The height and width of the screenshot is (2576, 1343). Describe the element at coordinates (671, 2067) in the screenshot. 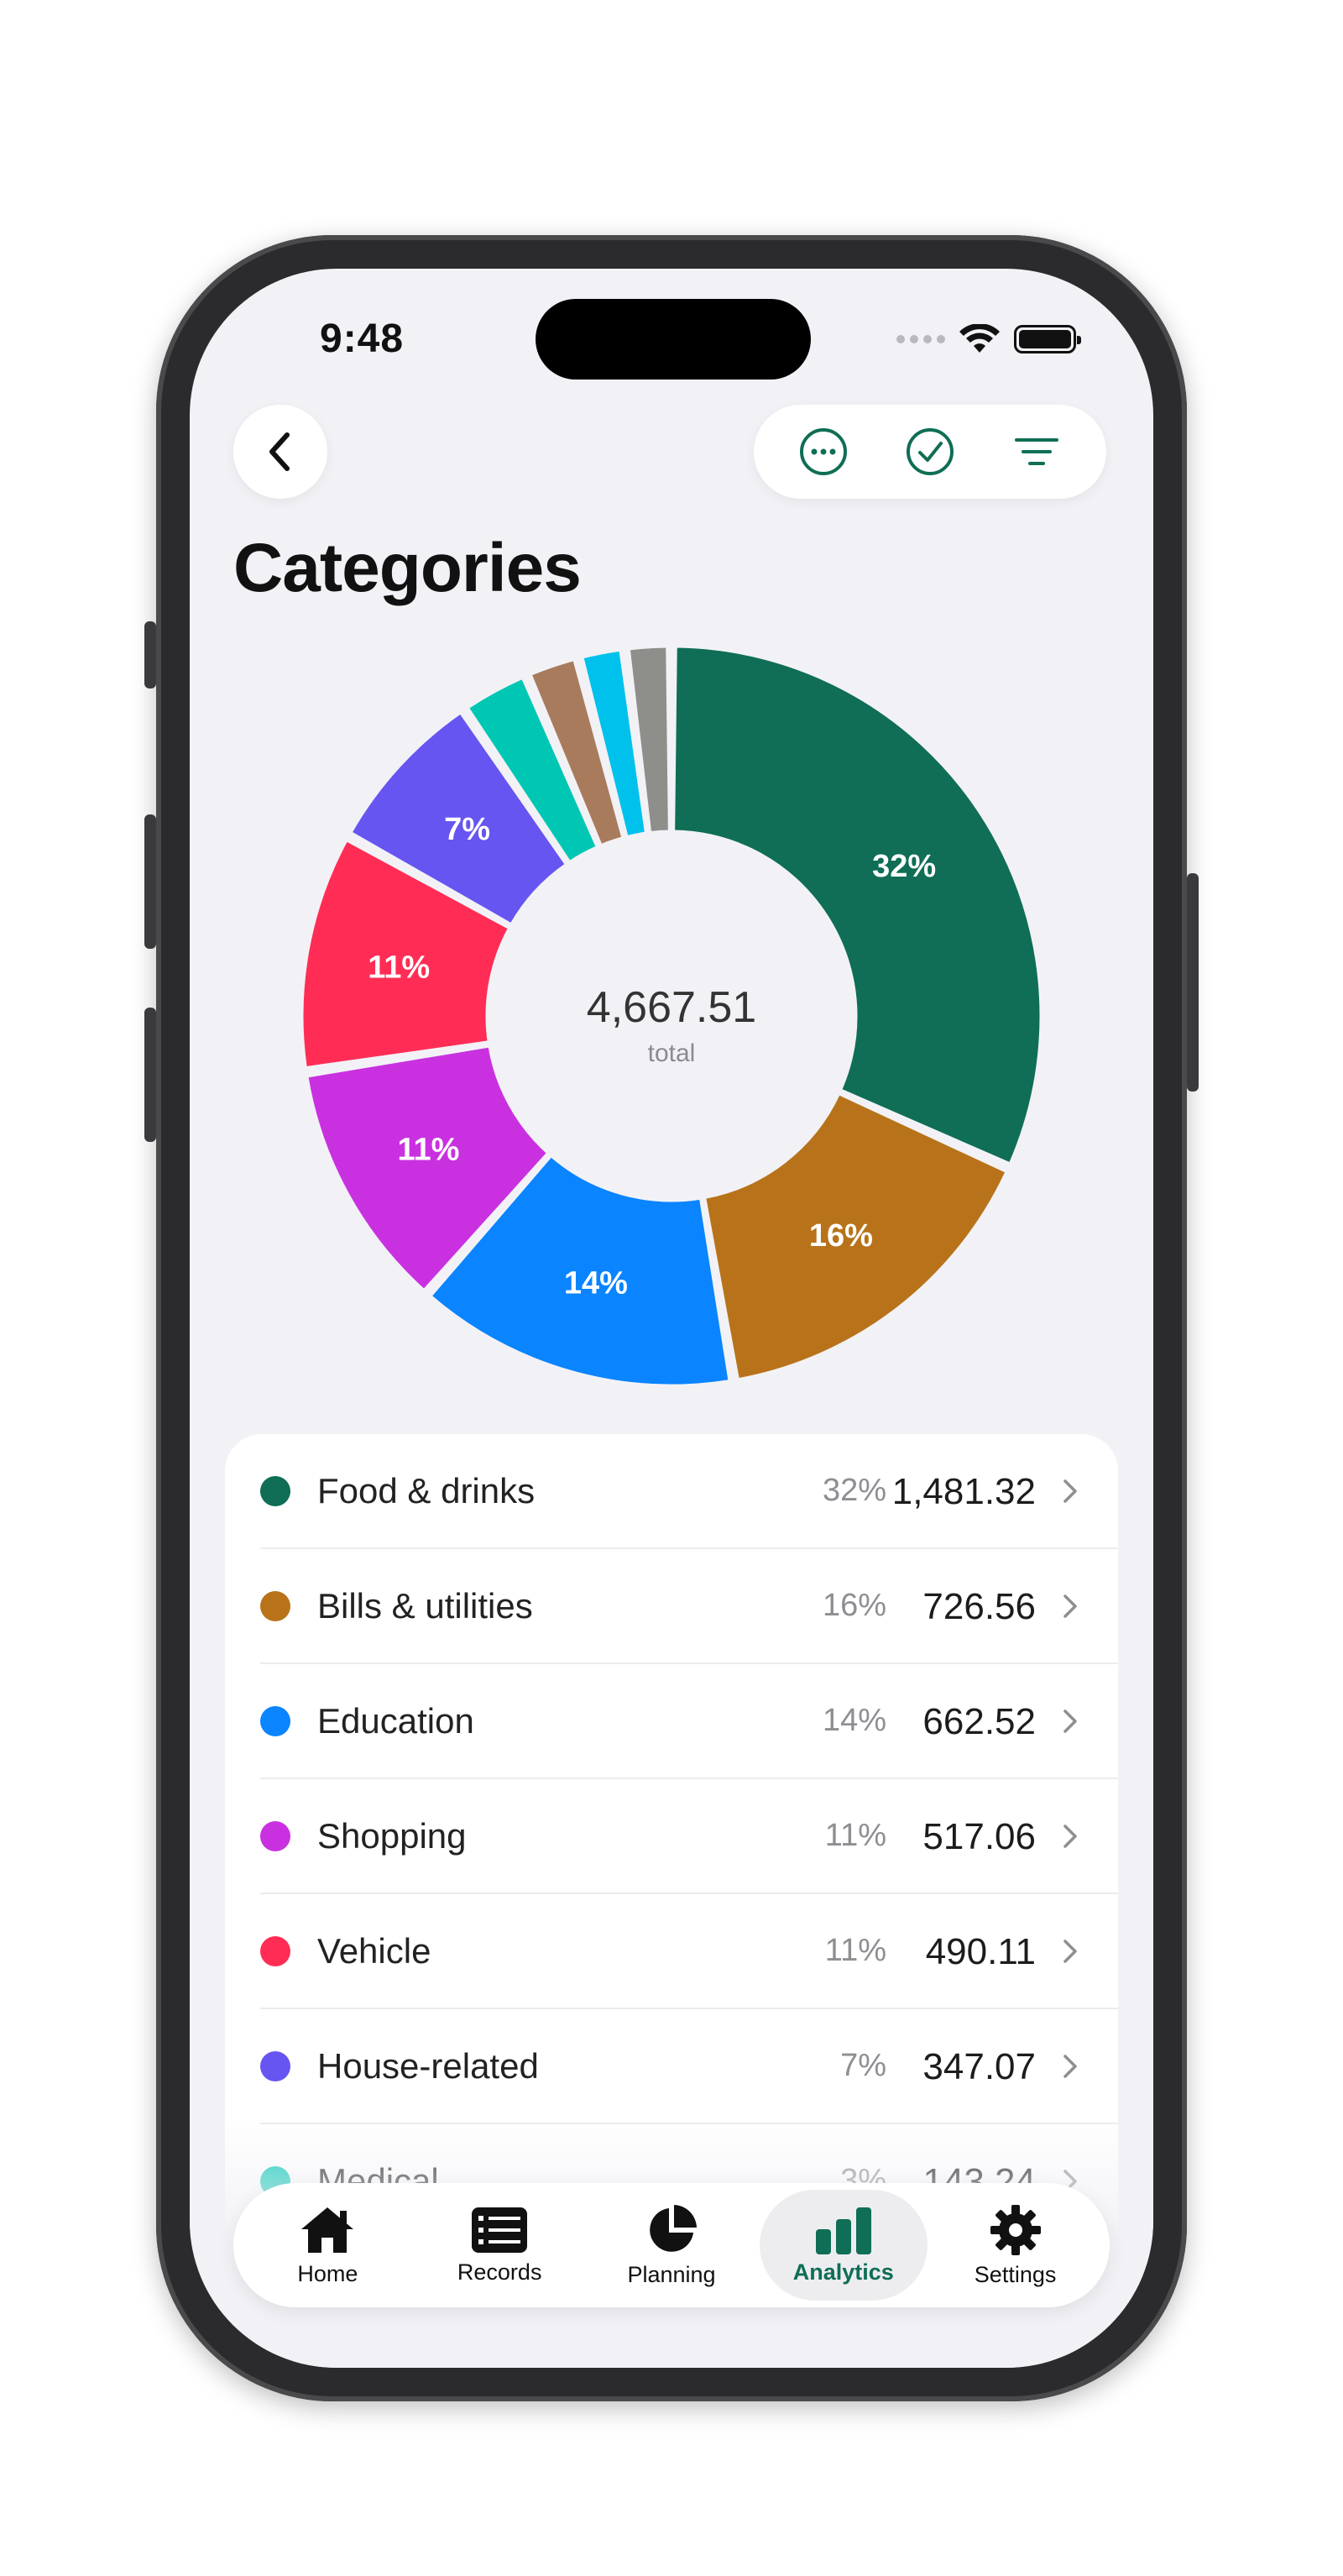

I see `category-row: House-related 7% 347.07` at that location.